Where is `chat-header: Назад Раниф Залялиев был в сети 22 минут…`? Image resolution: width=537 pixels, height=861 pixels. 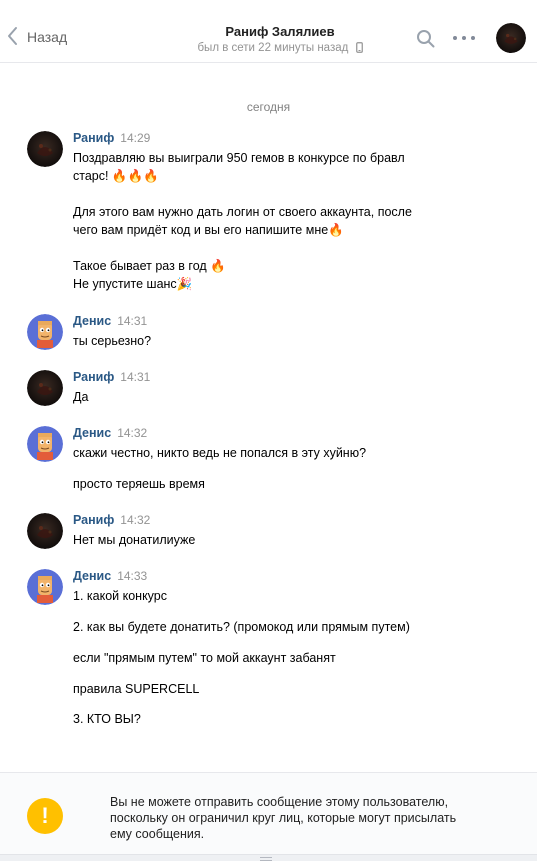
chat-header: Назад Раниф Залялиев был в сети 22 минут… is located at coordinates (268, 31).